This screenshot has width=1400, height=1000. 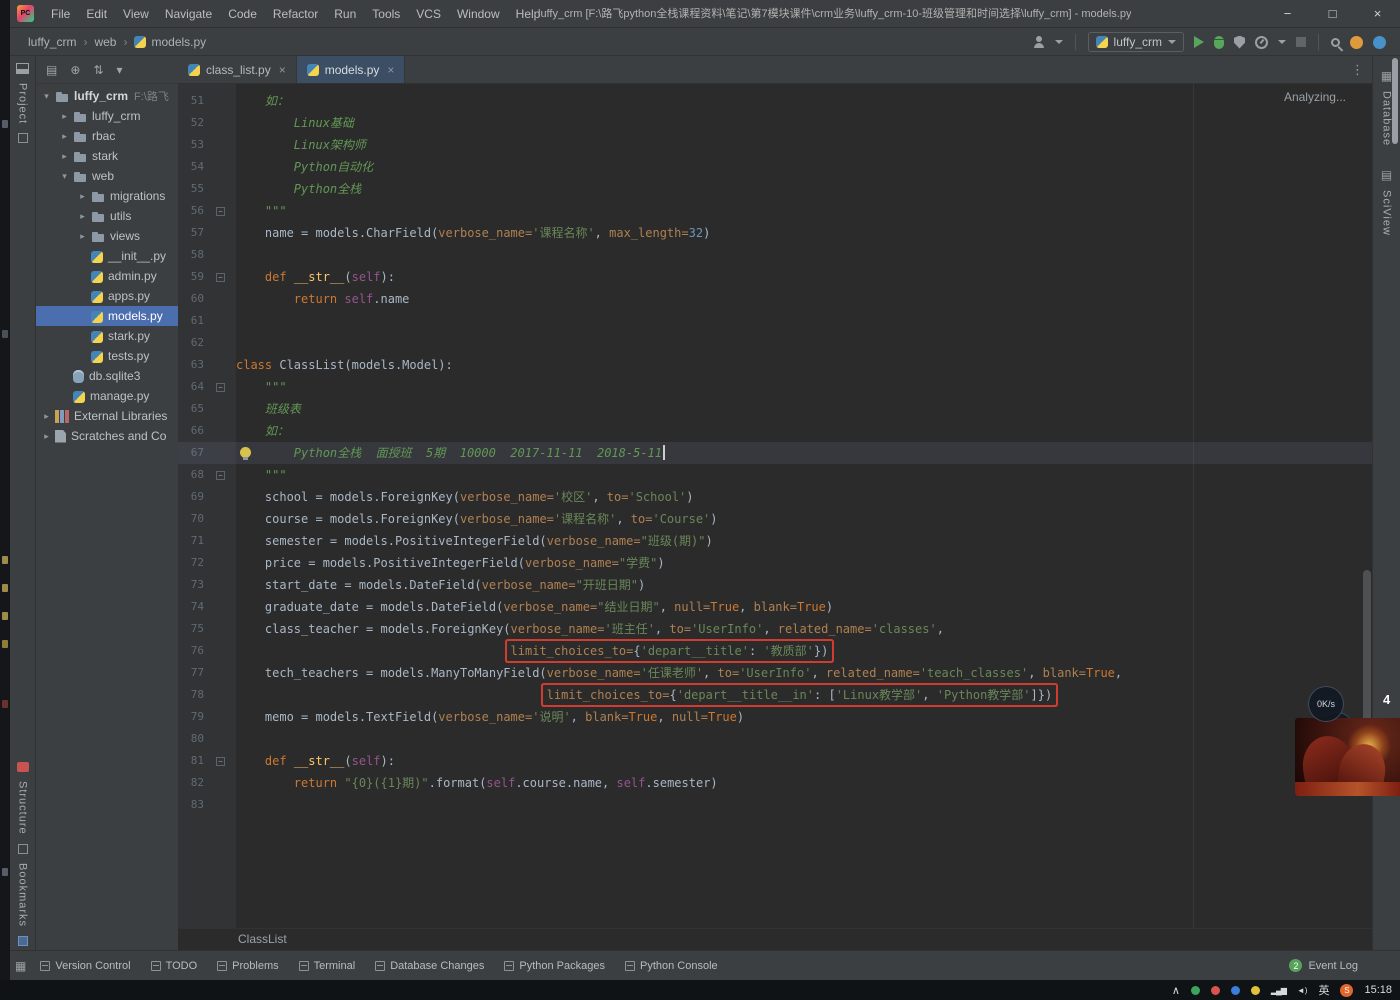 What do you see at coordinates (206, 299) in the screenshot?
I see `gutter-line-60: 60−` at bounding box center [206, 299].